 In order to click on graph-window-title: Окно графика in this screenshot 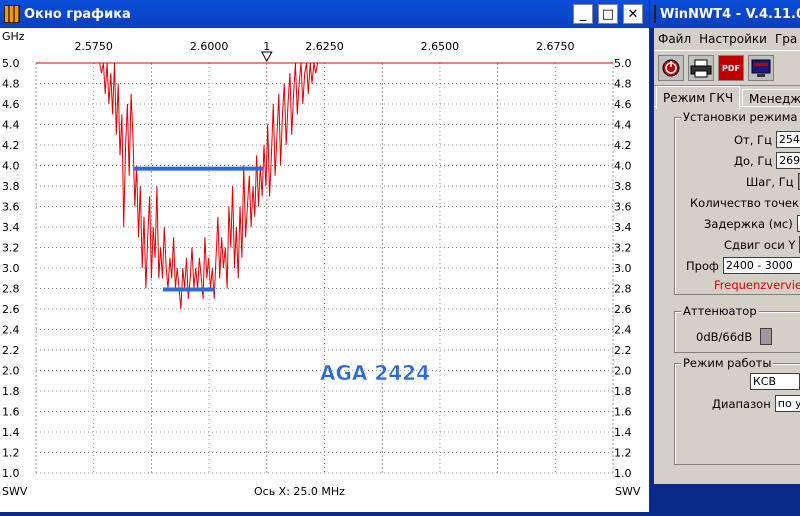, I will do `click(77, 14)`.